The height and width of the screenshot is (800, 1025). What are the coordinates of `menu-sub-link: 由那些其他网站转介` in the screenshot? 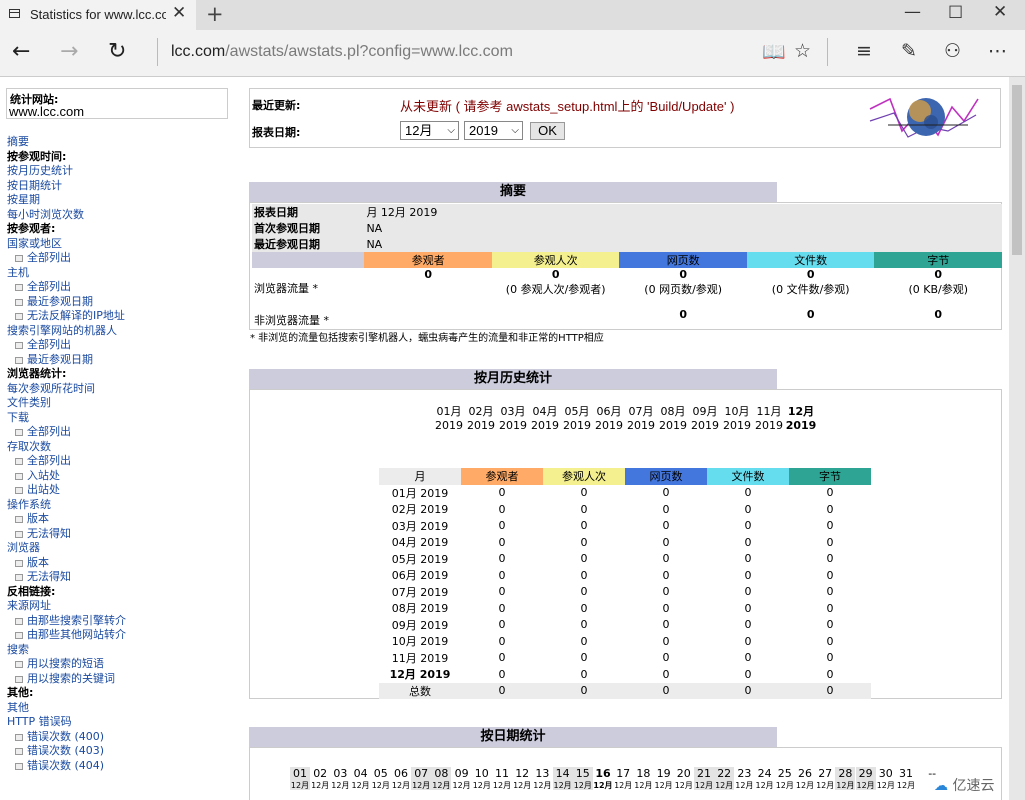 It's located at (66, 635).